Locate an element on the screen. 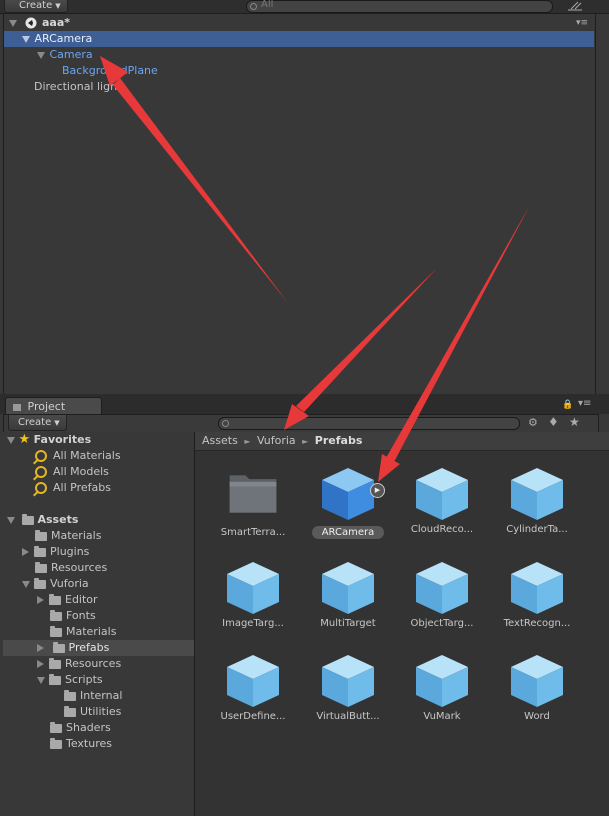 The width and height of the screenshot is (609, 816). project-search-input is located at coordinates (369, 423).